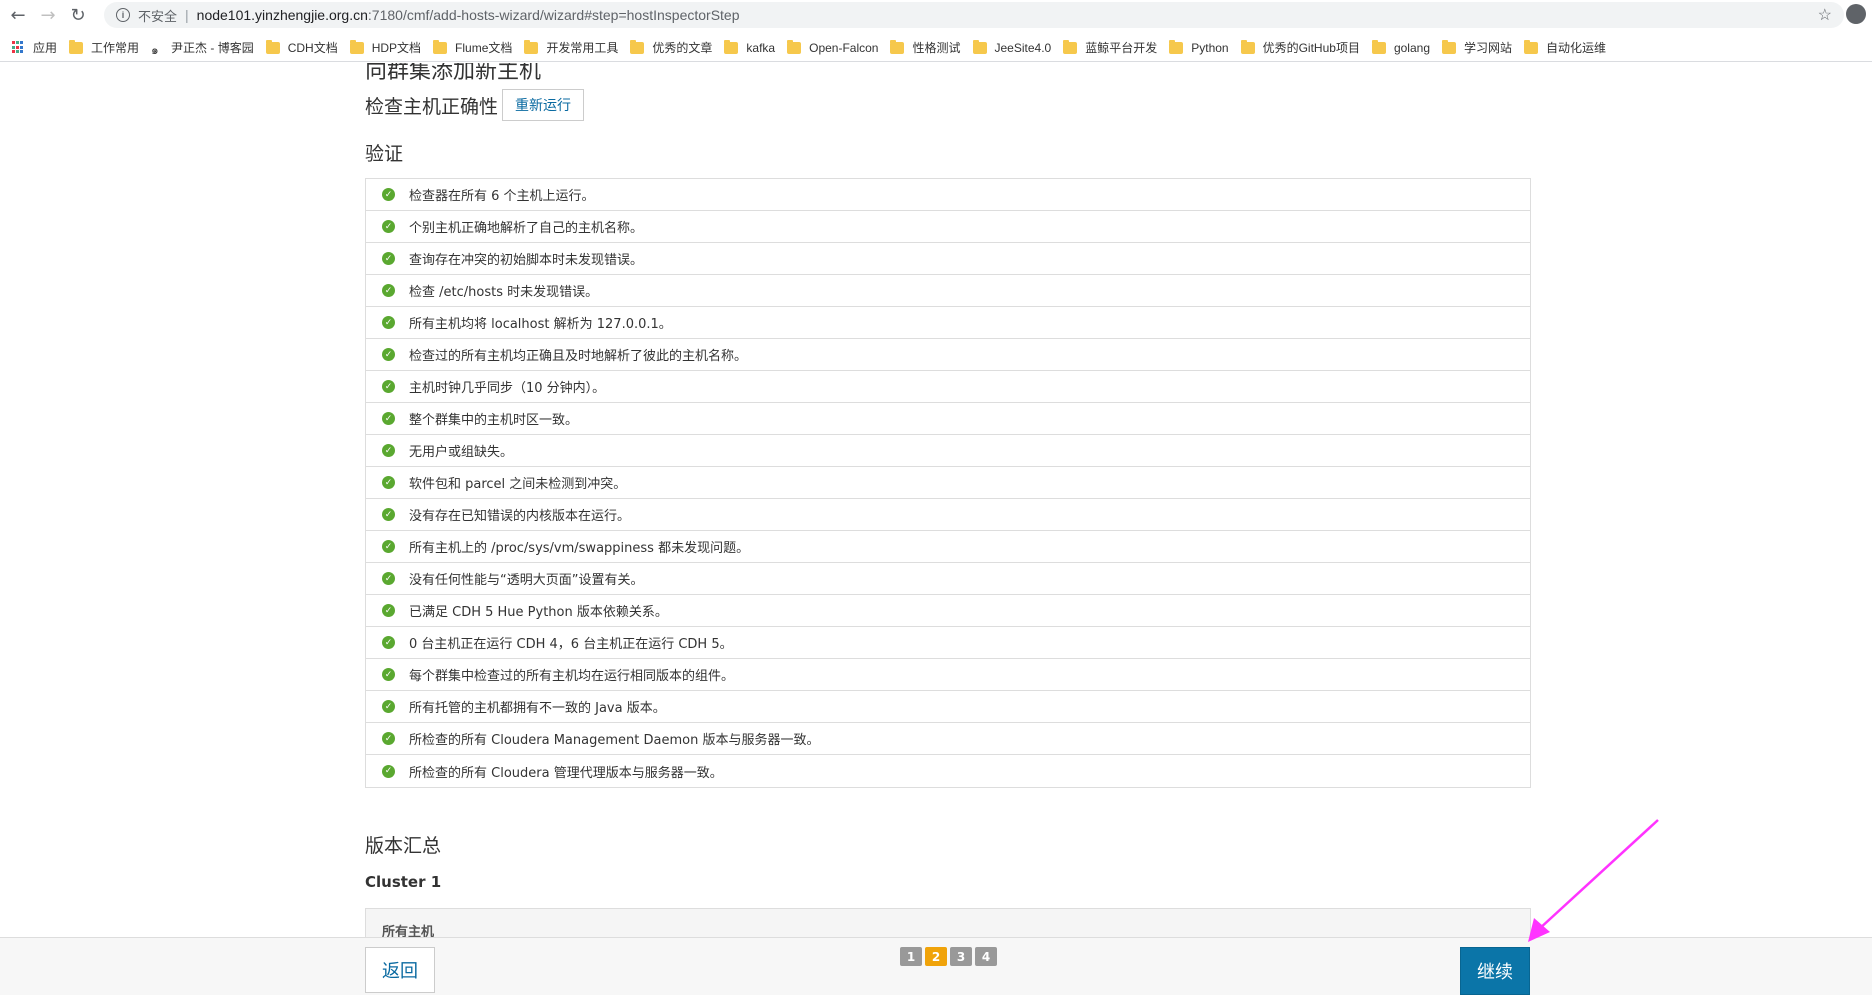  What do you see at coordinates (282, 15) in the screenshot?
I see `url-host: node101.yinzhengjie.org.cn` at bounding box center [282, 15].